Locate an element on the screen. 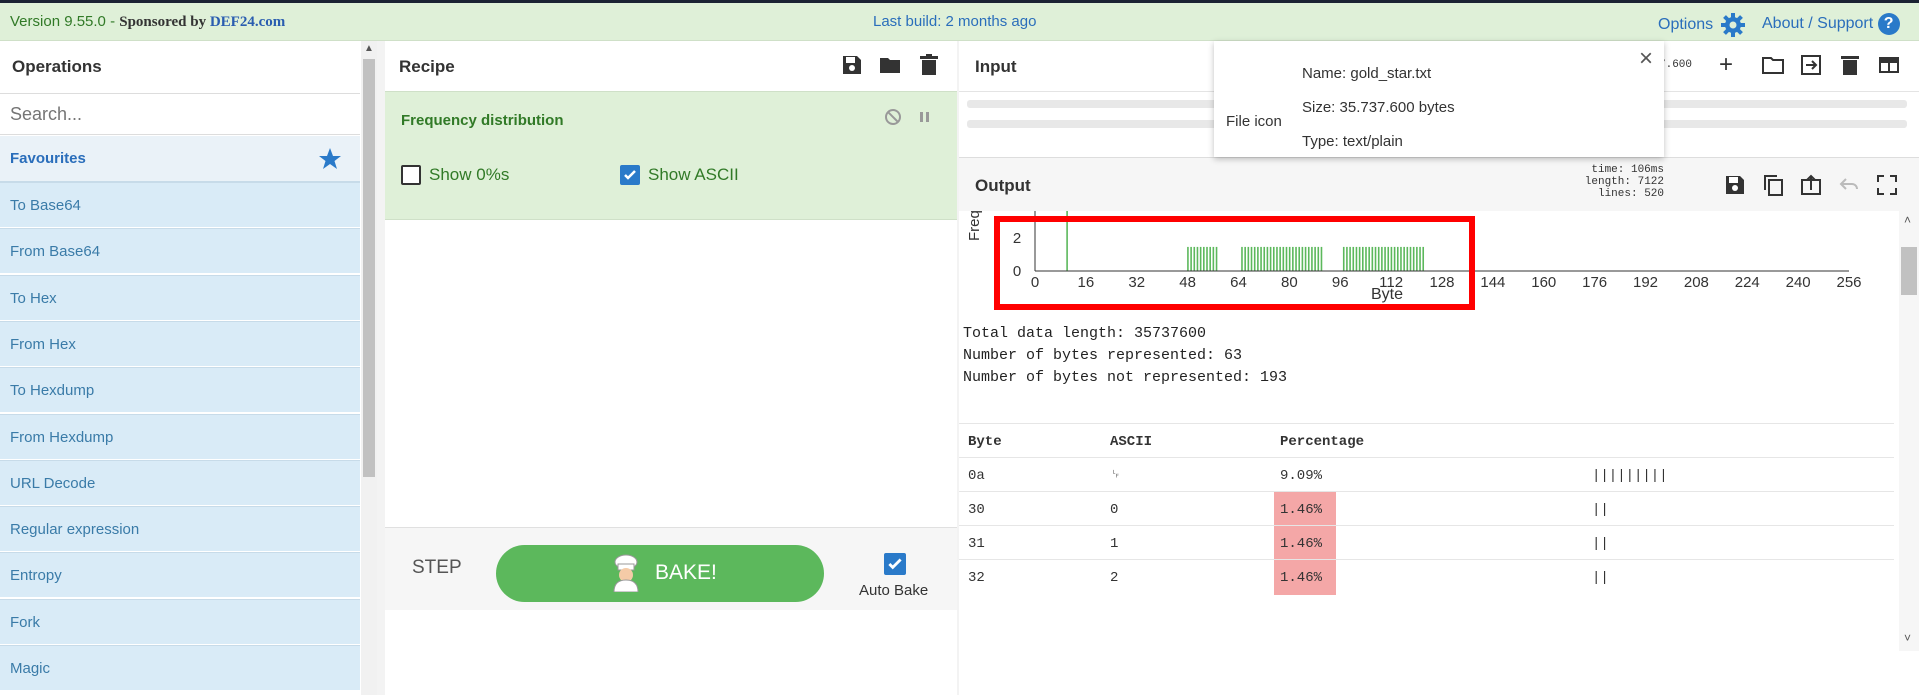 Image resolution: width=1919 pixels, height=695 pixels. disable-icon is located at coordinates (893, 117).